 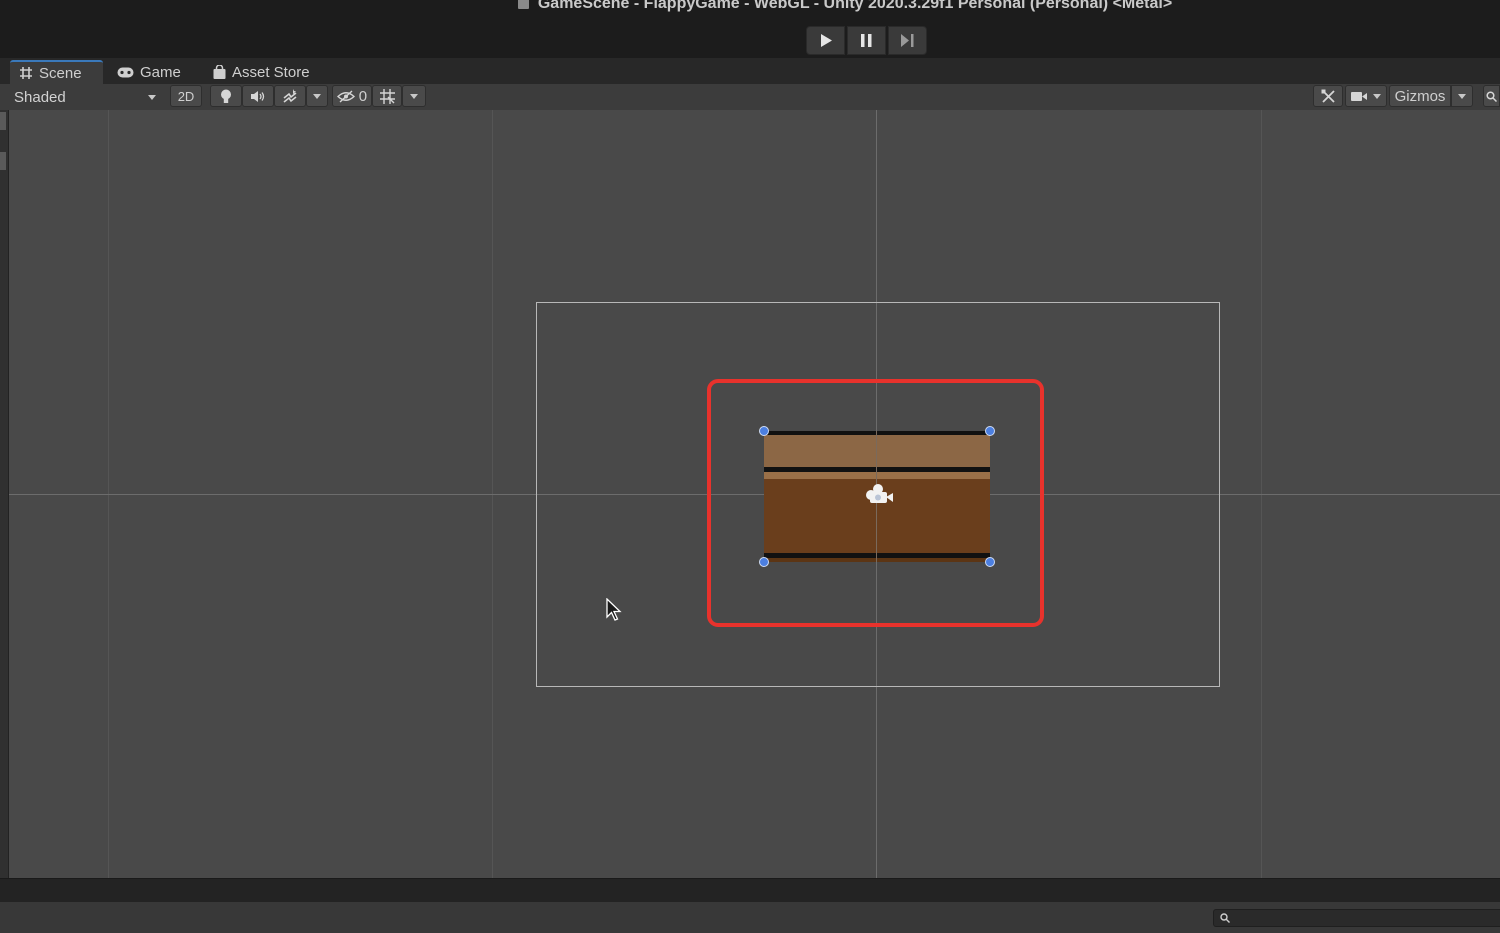 I want to click on play-button, so click(x=825, y=40).